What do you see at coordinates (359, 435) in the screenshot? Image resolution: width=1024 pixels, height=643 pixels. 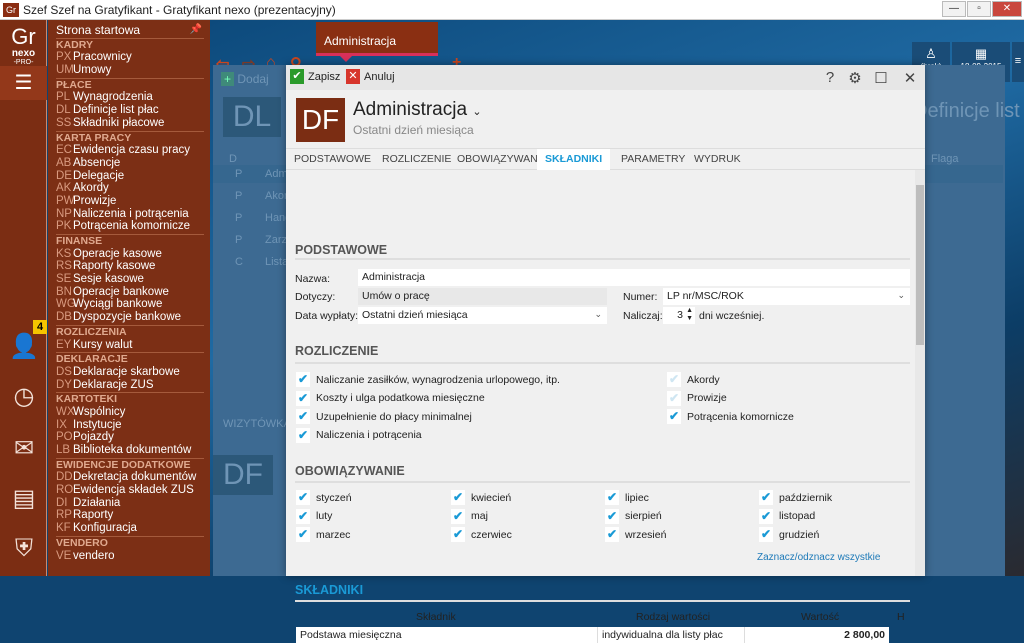 I see `settle-option: ✔ Naliczenia i potrącenia` at bounding box center [359, 435].